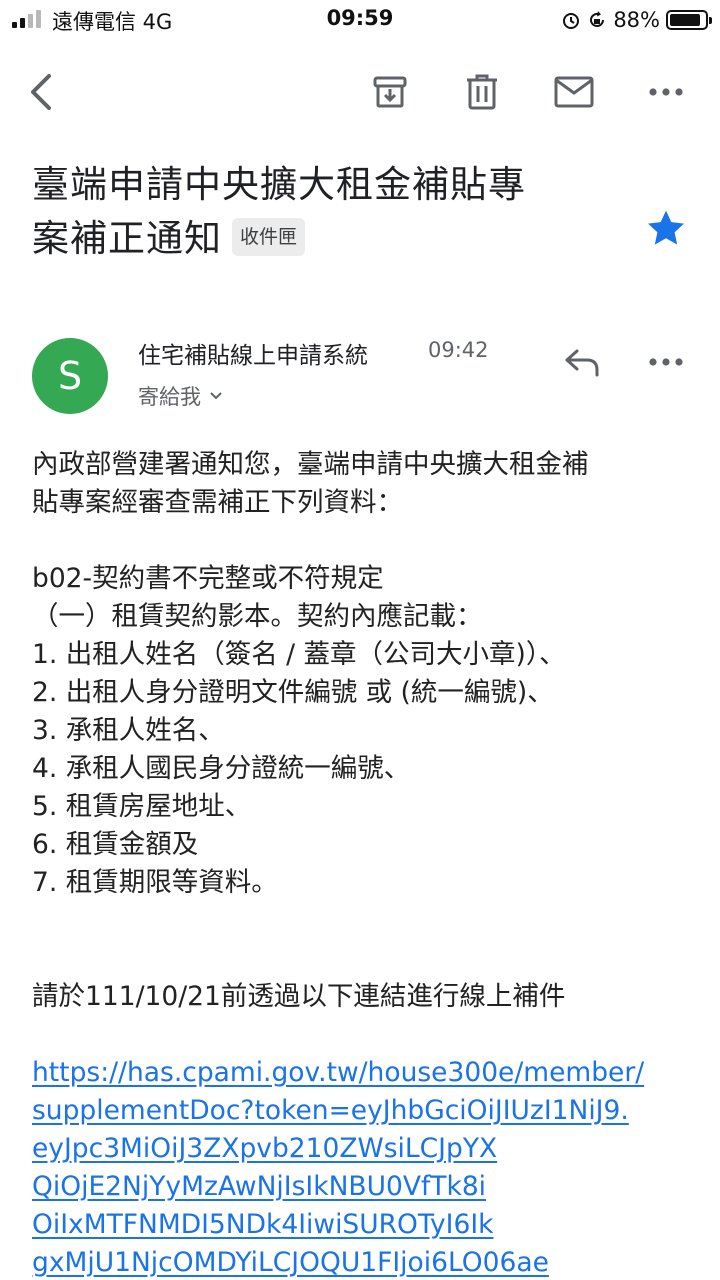 The width and height of the screenshot is (720, 1280). I want to click on status-right: 88%, so click(636, 20).